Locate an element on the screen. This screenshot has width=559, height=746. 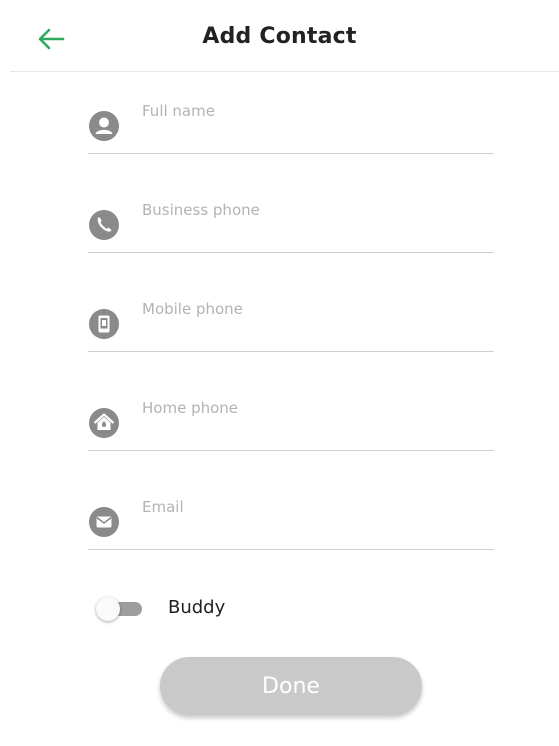
buddy-toggle is located at coordinates (119, 609).